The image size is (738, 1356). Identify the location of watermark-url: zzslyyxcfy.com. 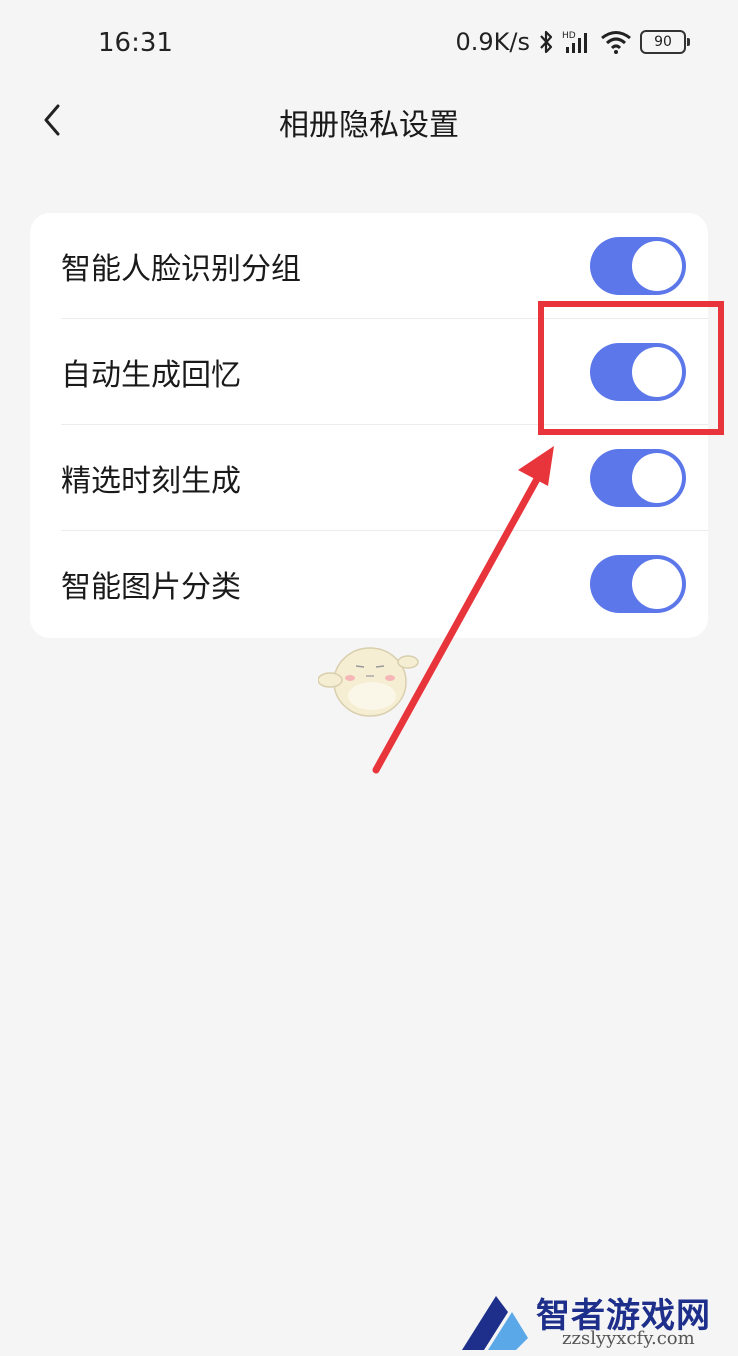
(628, 1338).